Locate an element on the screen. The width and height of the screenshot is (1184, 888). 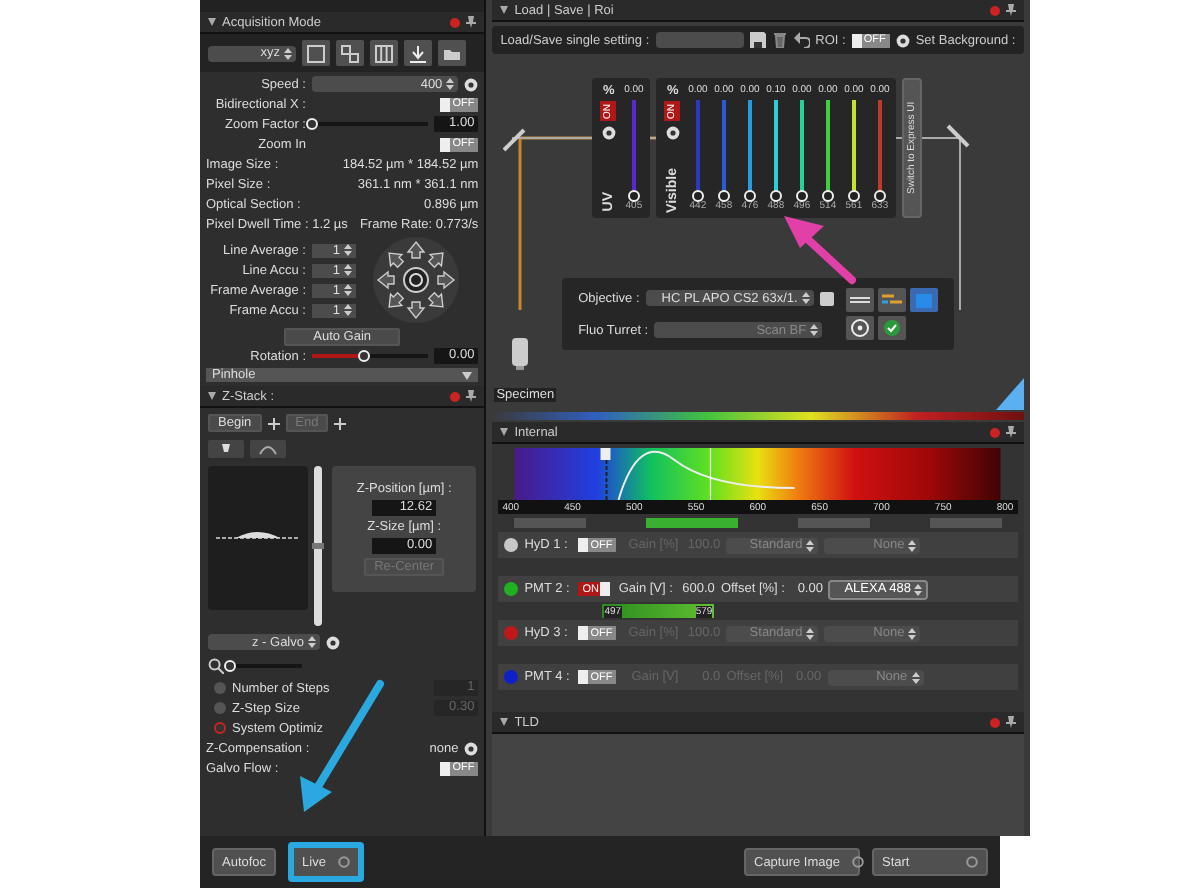
turret-icon is located at coordinates (859, 328).